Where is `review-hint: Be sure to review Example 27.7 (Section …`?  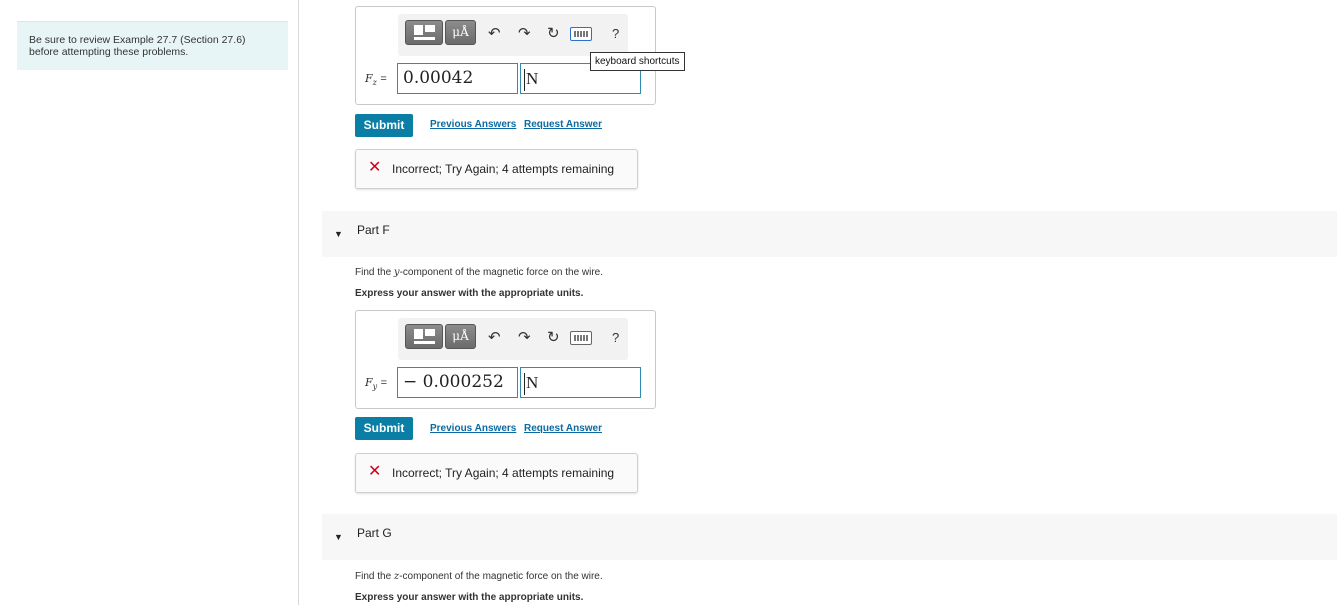 review-hint: Be sure to review Example 27.7 (Section … is located at coordinates (152, 45).